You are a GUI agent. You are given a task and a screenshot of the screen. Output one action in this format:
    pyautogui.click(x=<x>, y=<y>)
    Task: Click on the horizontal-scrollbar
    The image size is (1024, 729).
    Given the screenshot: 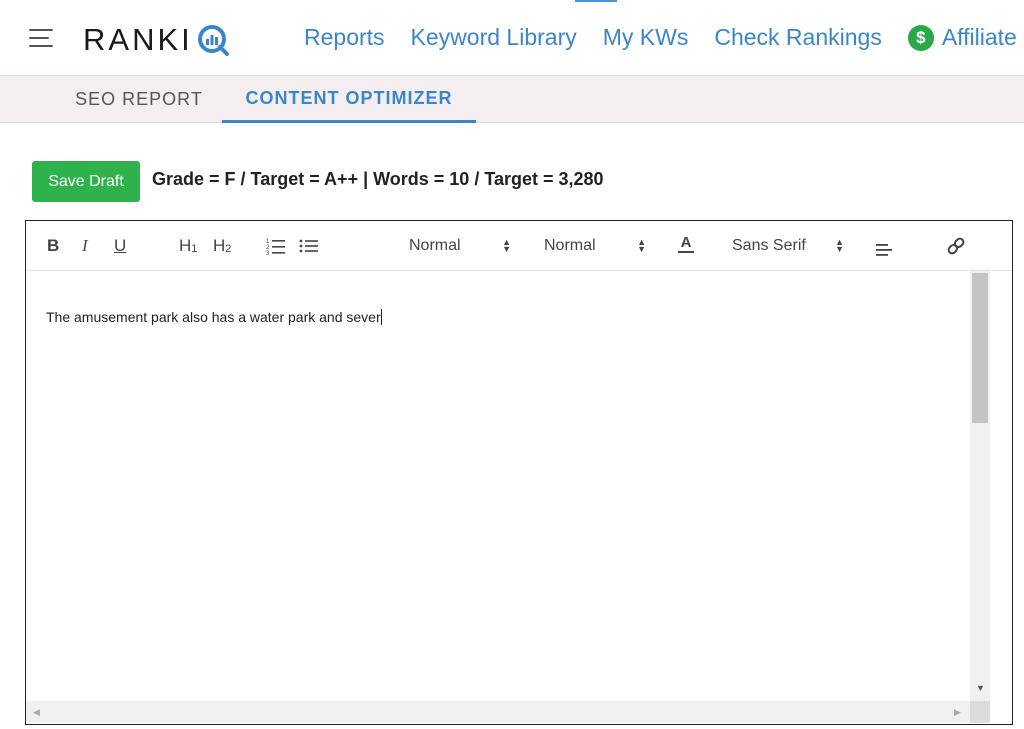 What is the action you would take?
    pyautogui.click(x=498, y=712)
    